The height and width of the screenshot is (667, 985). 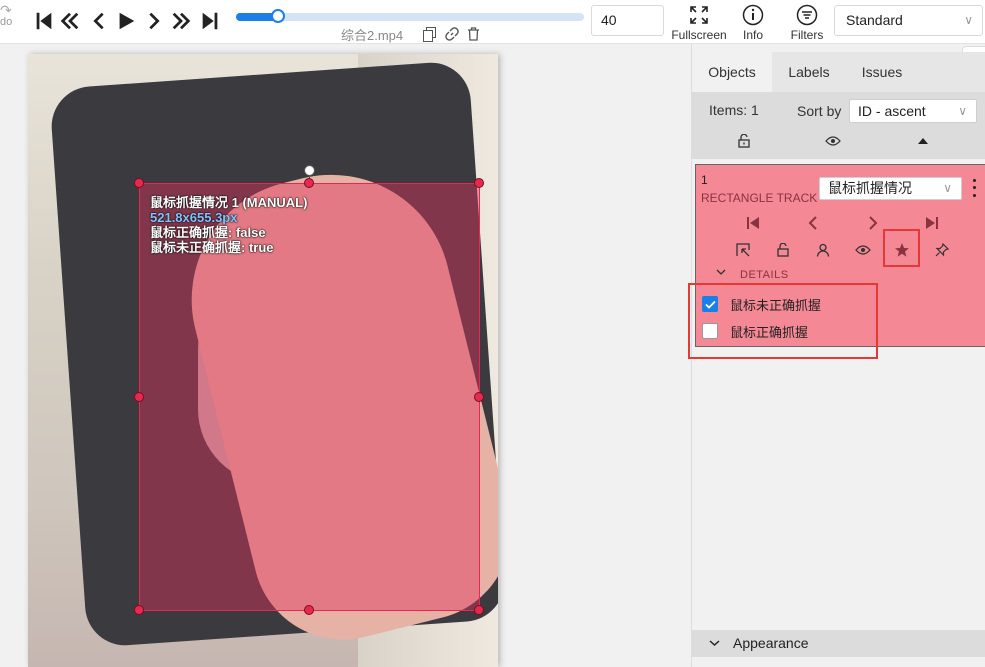 What do you see at coordinates (734, 110) in the screenshot?
I see `items-count: Items: 1` at bounding box center [734, 110].